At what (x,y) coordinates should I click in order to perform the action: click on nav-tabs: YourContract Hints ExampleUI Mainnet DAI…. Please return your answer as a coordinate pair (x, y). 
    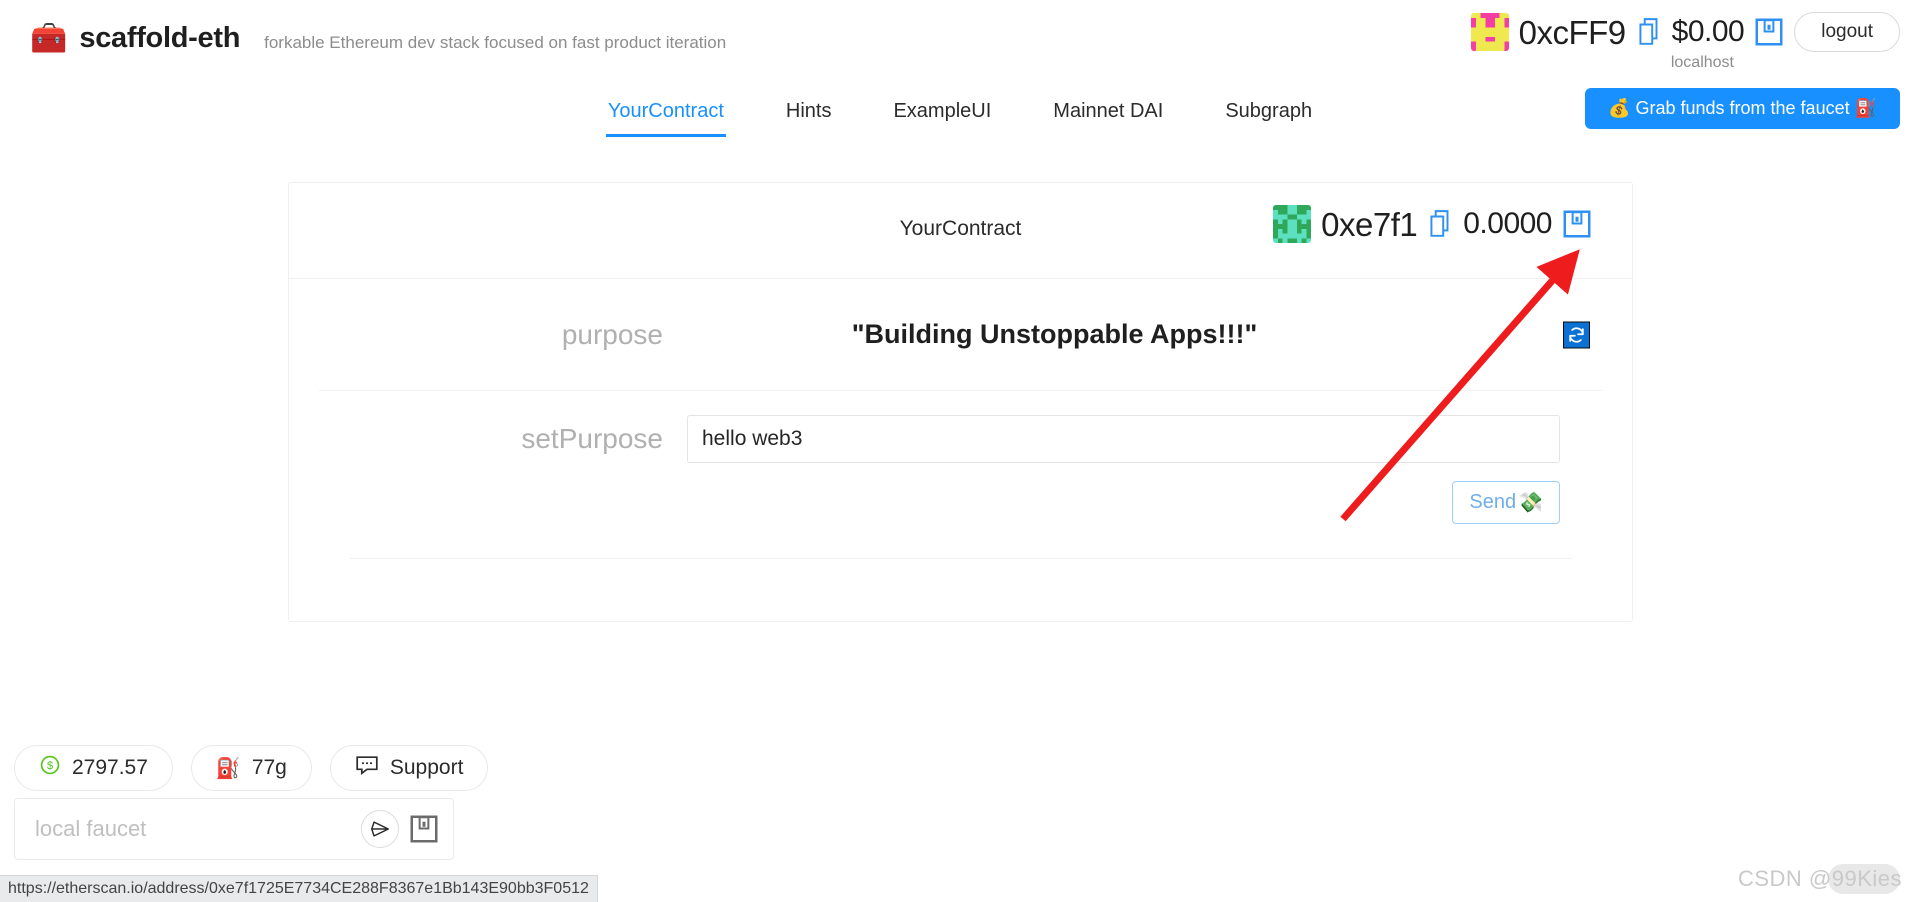
    Looking at the image, I should click on (960, 115).